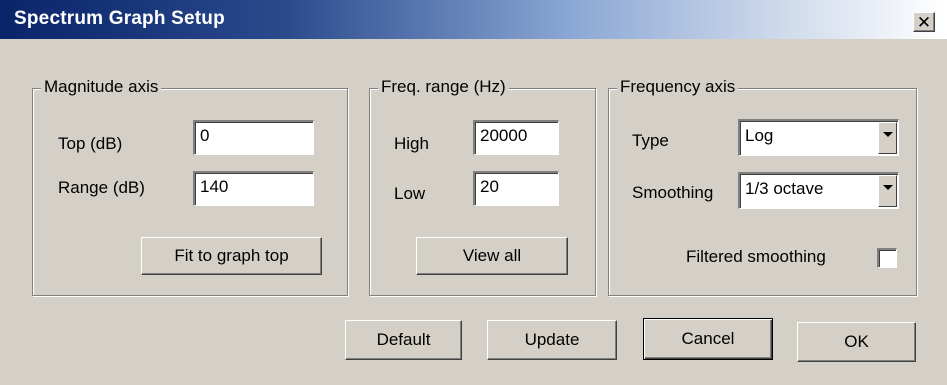  I want to click on magnitude-axis-legend: Magnitude axis, so click(101, 87).